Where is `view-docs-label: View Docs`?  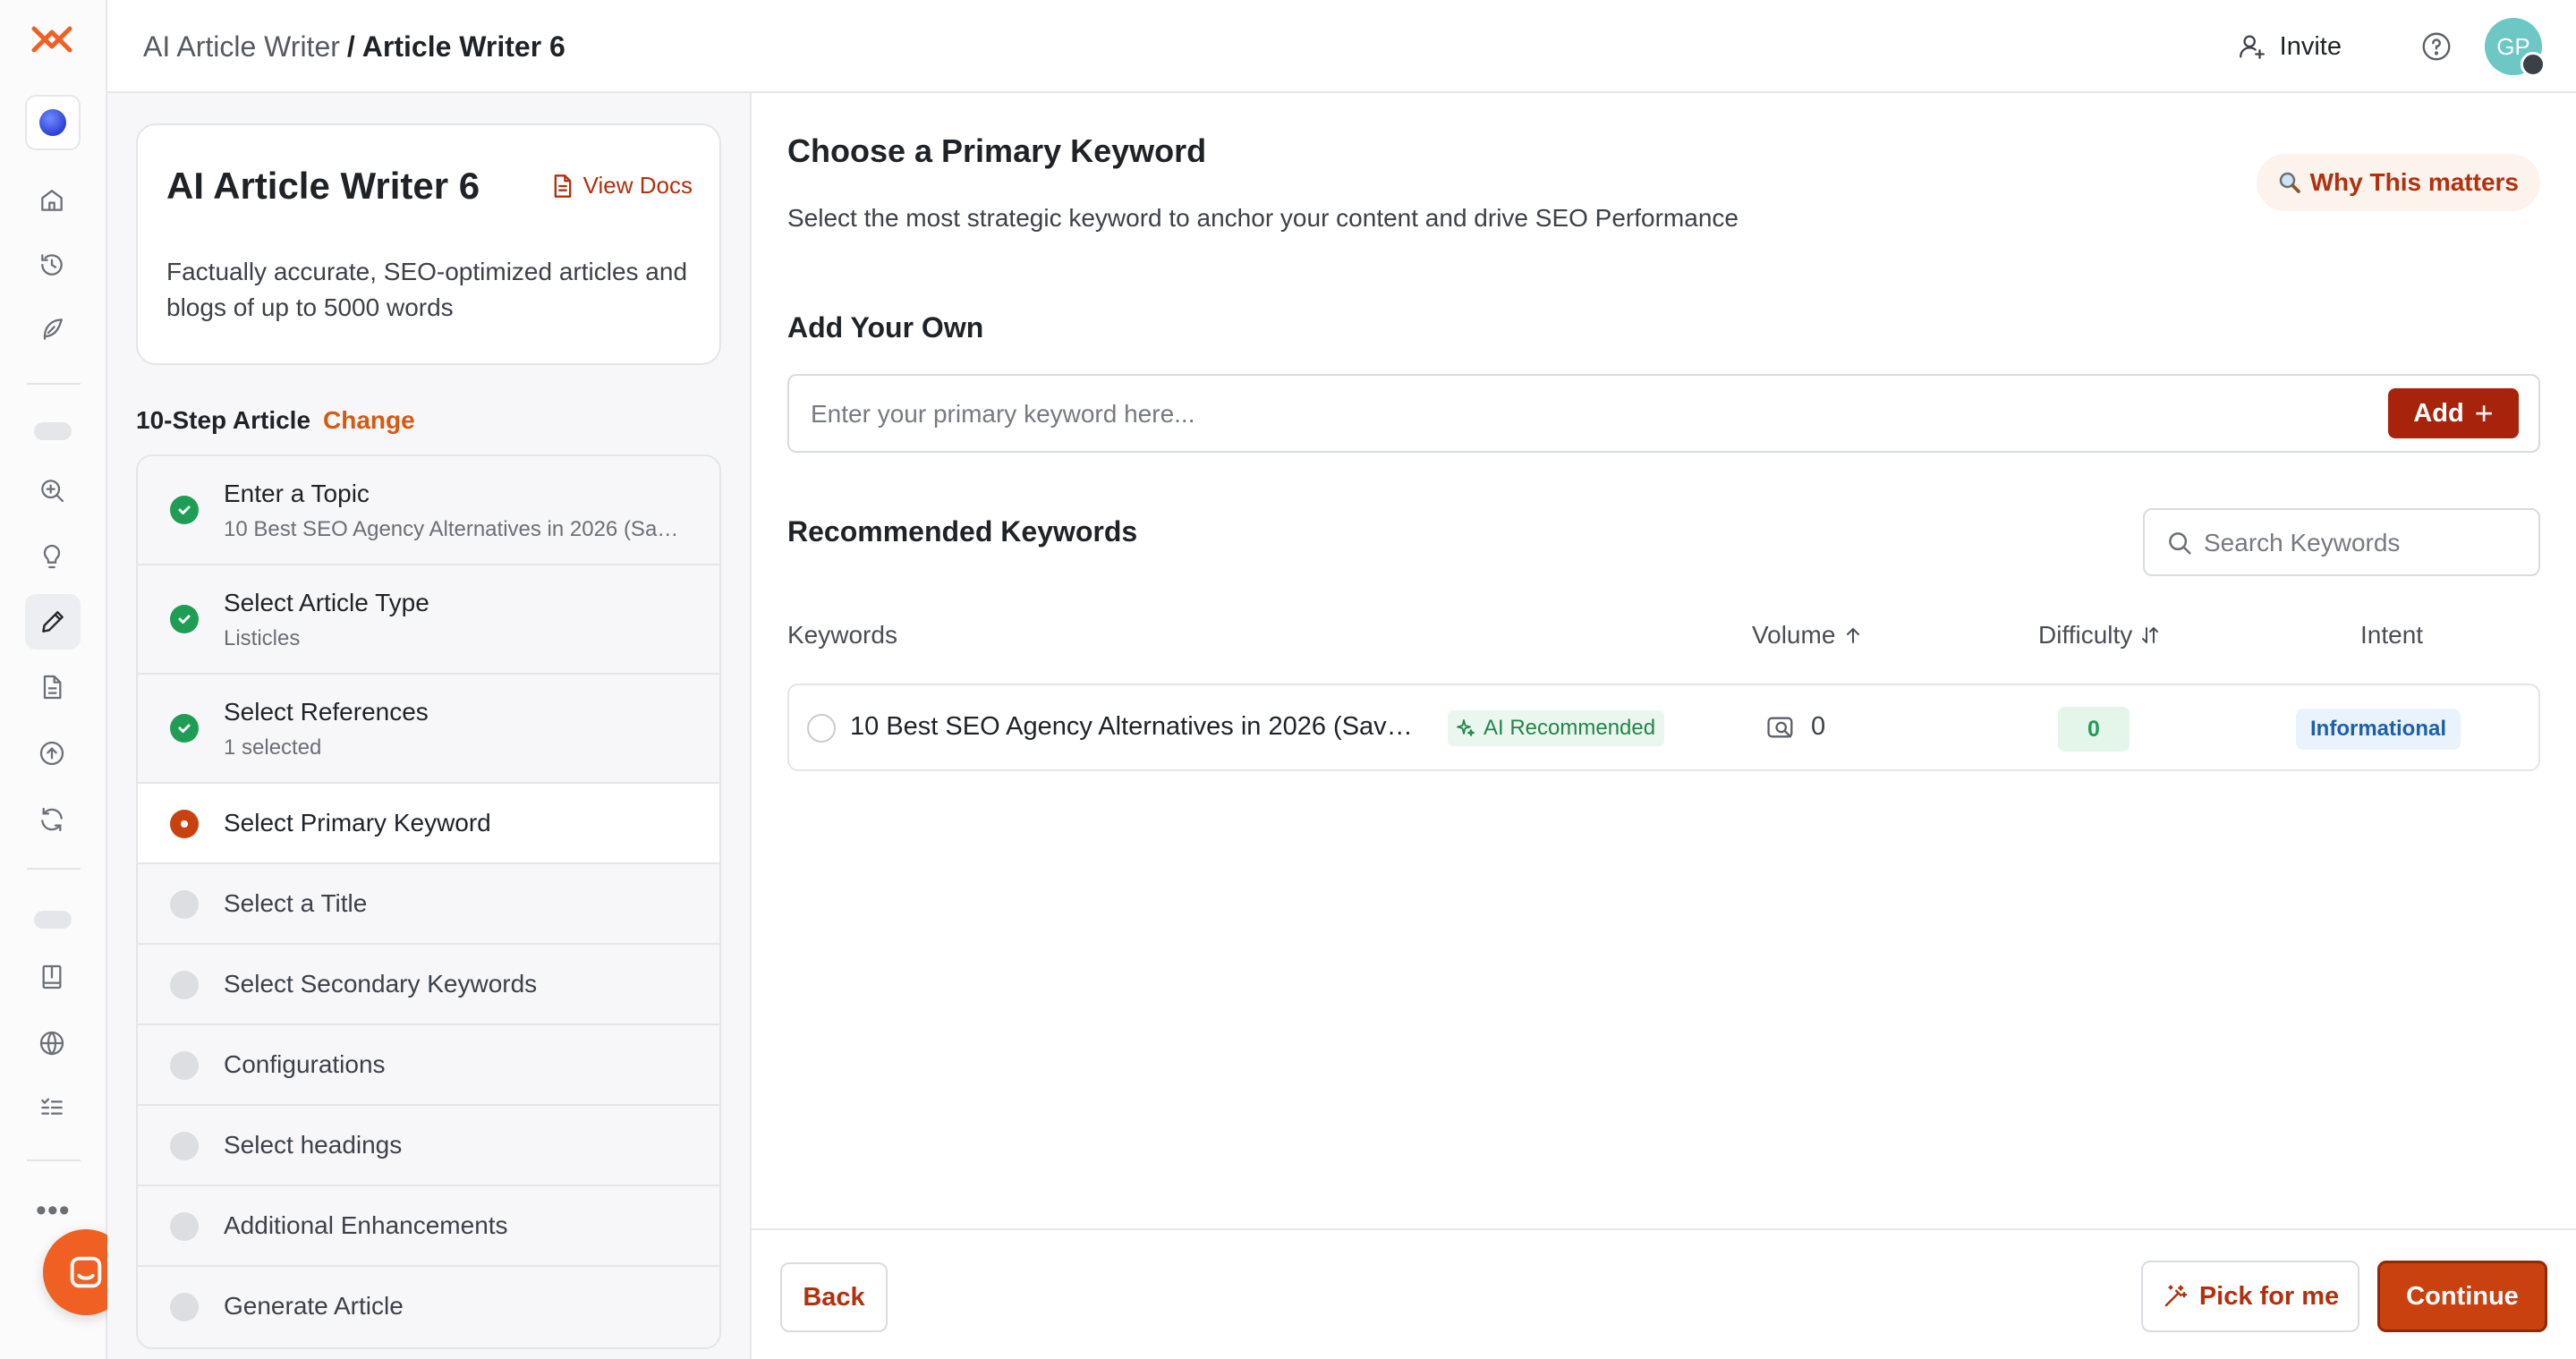
view-docs-label: View Docs is located at coordinates (637, 185).